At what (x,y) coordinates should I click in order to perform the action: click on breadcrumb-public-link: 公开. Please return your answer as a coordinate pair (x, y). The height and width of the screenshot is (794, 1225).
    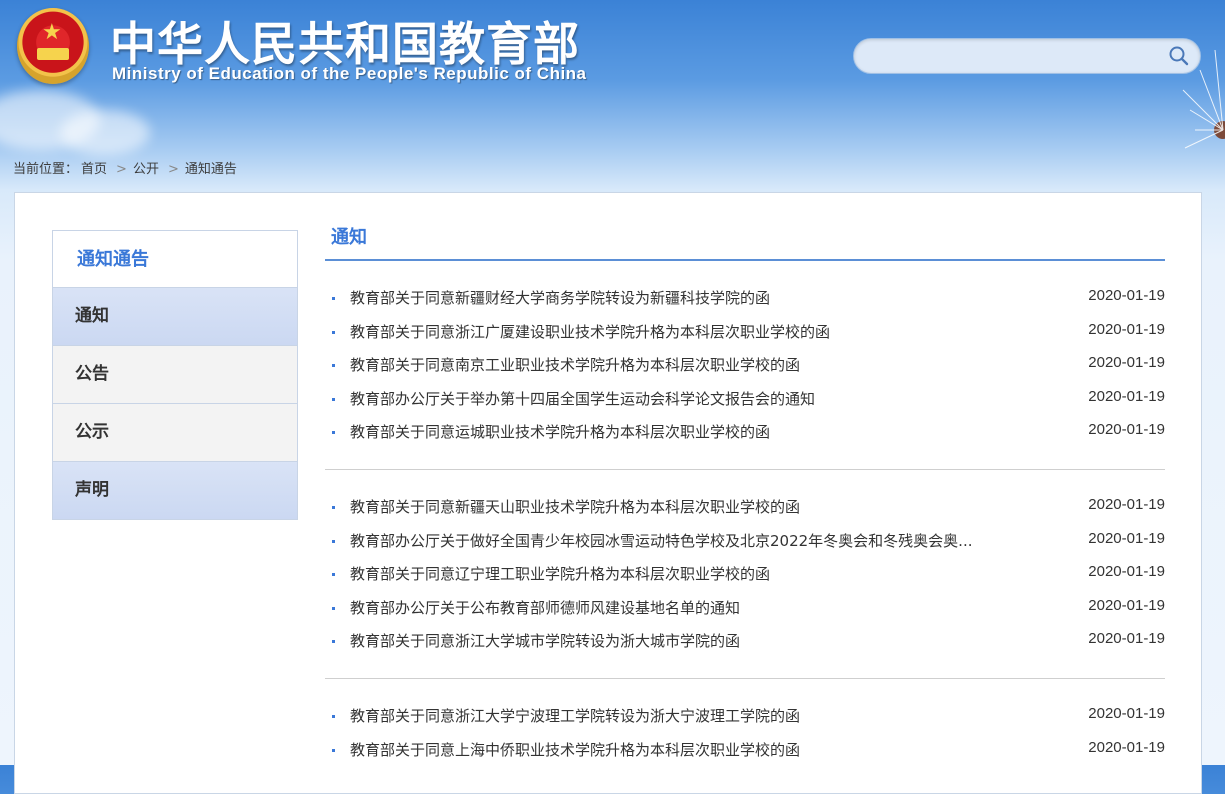
    Looking at the image, I should click on (146, 169).